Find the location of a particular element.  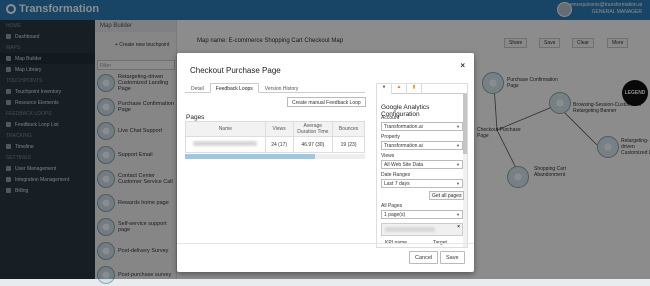

tab-detail: Detail is located at coordinates (197, 88).